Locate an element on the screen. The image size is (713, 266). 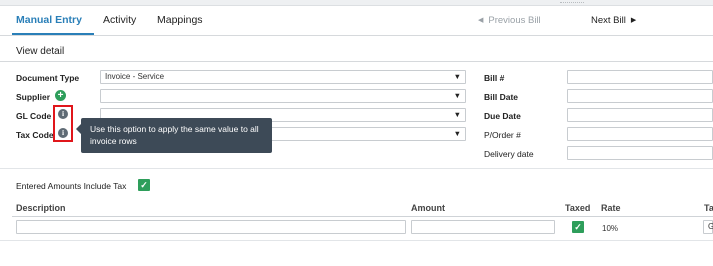
amounts-include-tax-label: Entered Amounts Include Tax is located at coordinates (71, 186).